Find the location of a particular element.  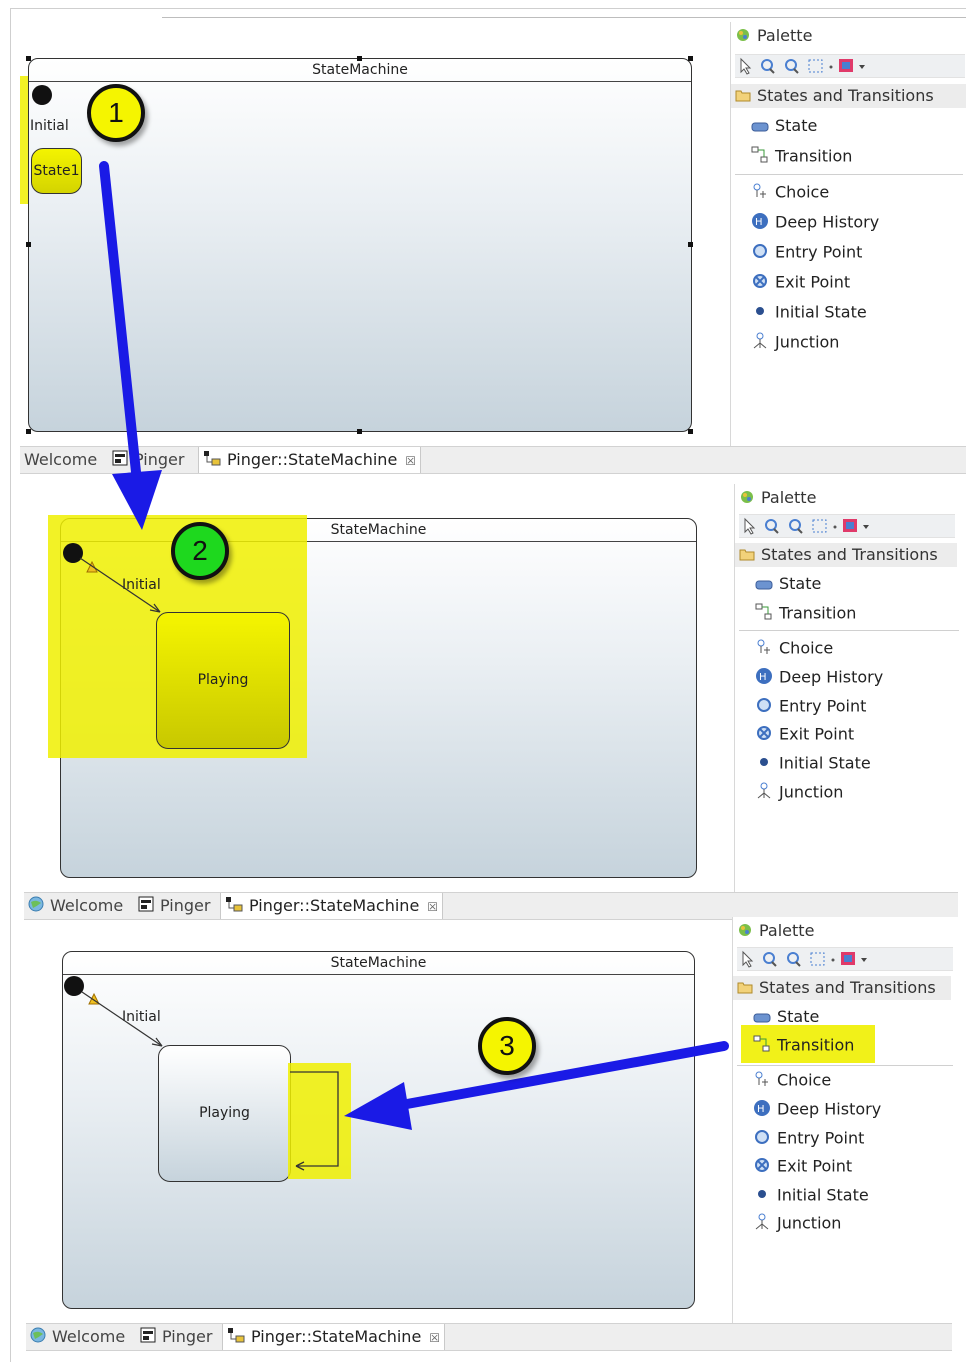

step-2-badge: 2 is located at coordinates (200, 551).